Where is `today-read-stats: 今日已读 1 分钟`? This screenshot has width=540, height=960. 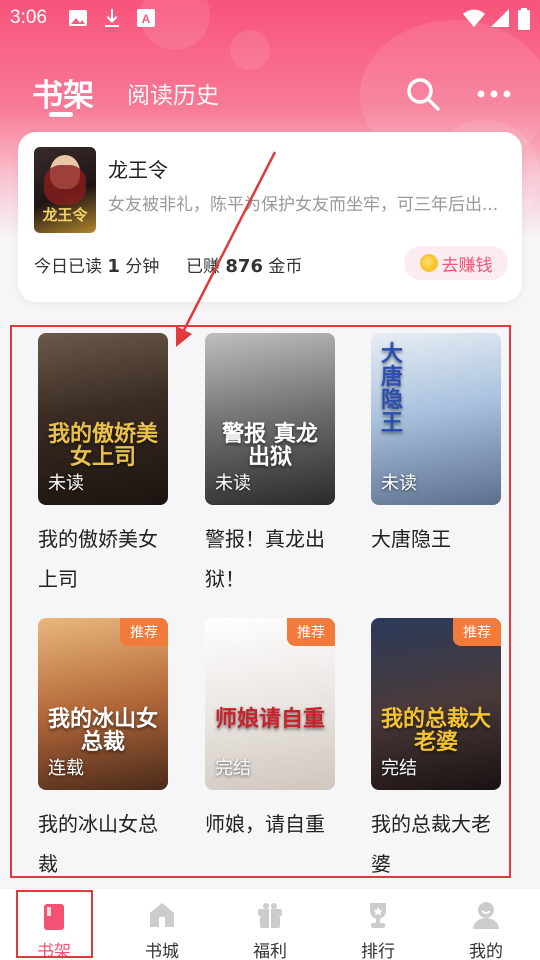
today-read-stats: 今日已读 1 分钟 is located at coordinates (96, 264).